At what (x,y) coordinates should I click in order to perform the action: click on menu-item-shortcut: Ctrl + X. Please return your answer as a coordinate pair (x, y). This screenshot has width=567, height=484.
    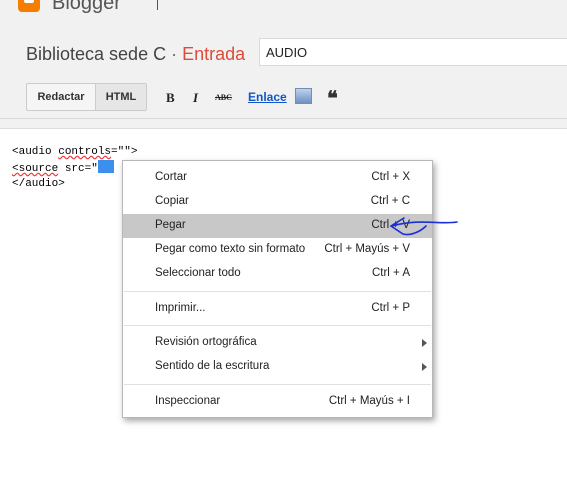
    Looking at the image, I should click on (390, 177).